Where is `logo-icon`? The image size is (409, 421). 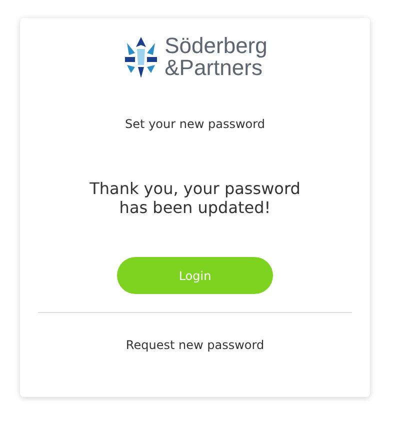
logo-icon is located at coordinates (140, 57).